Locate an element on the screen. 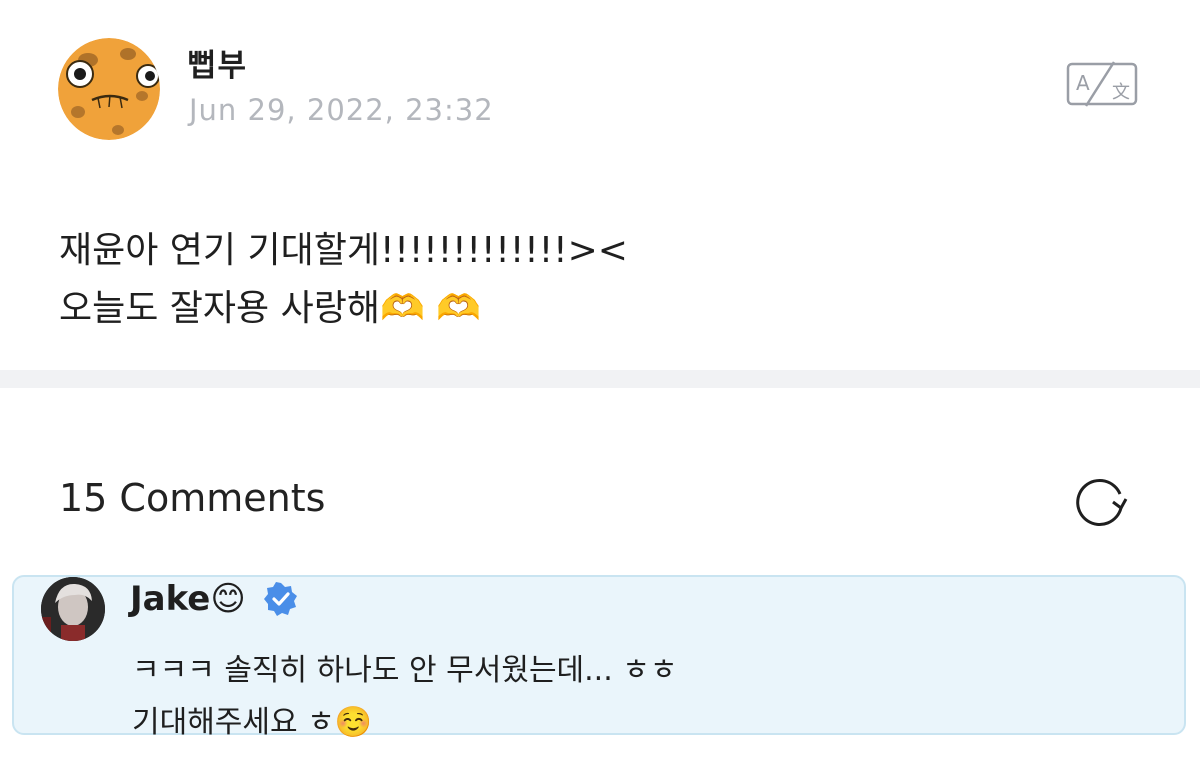  comment-header: Jake😊 is located at coordinates (214, 599).